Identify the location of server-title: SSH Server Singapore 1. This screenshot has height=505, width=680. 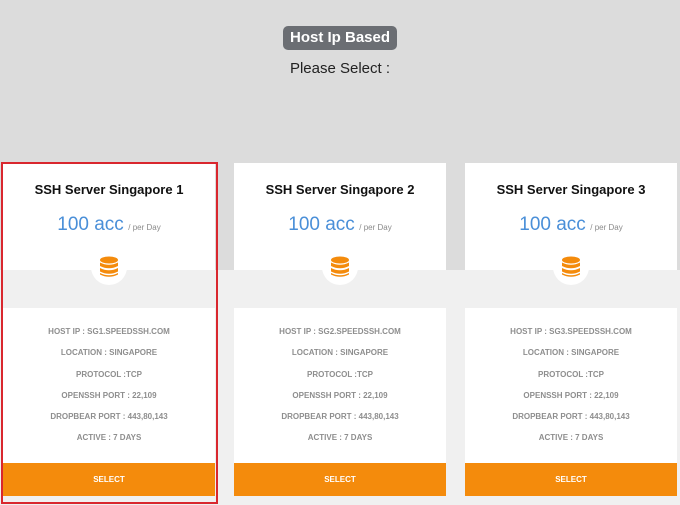
(109, 189).